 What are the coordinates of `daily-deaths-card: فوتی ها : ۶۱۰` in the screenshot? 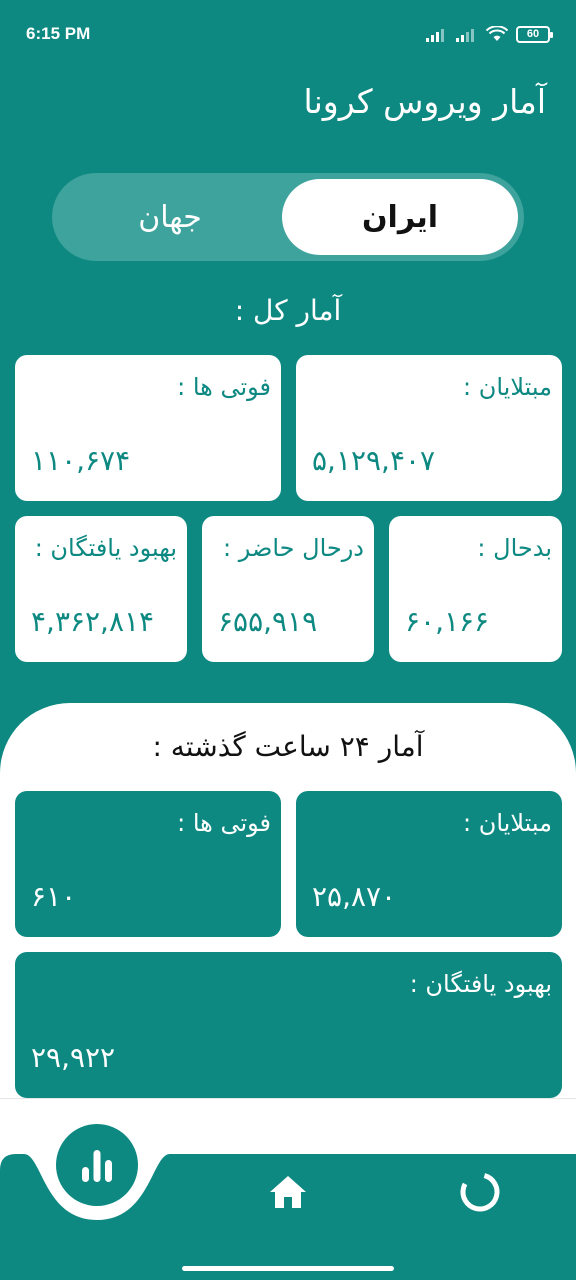 It's located at (148, 864).